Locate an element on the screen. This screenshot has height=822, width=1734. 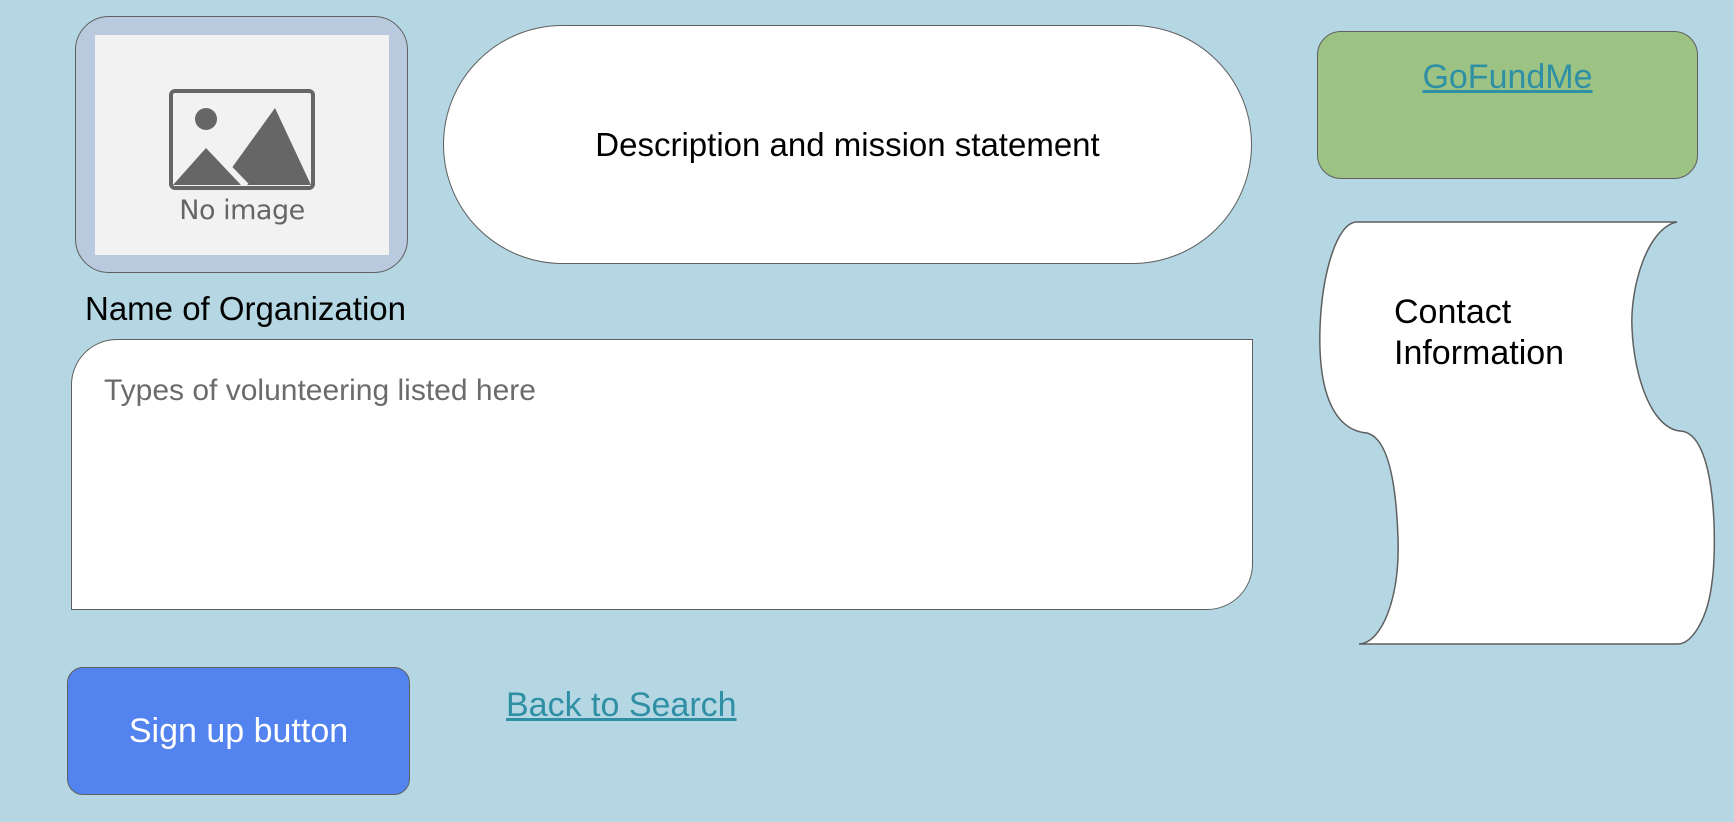
organization-logo-placeholder: No image is located at coordinates (242, 145).